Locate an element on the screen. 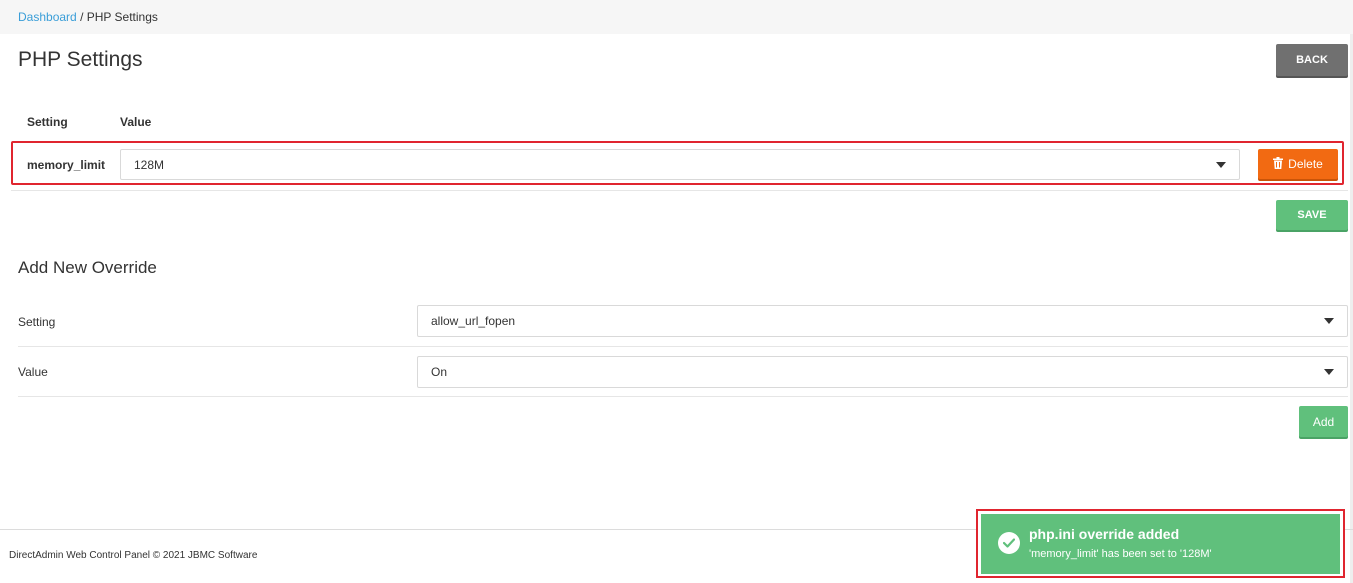 This screenshot has width=1353, height=583. table-row-setting-name: memory_limit is located at coordinates (66, 165).